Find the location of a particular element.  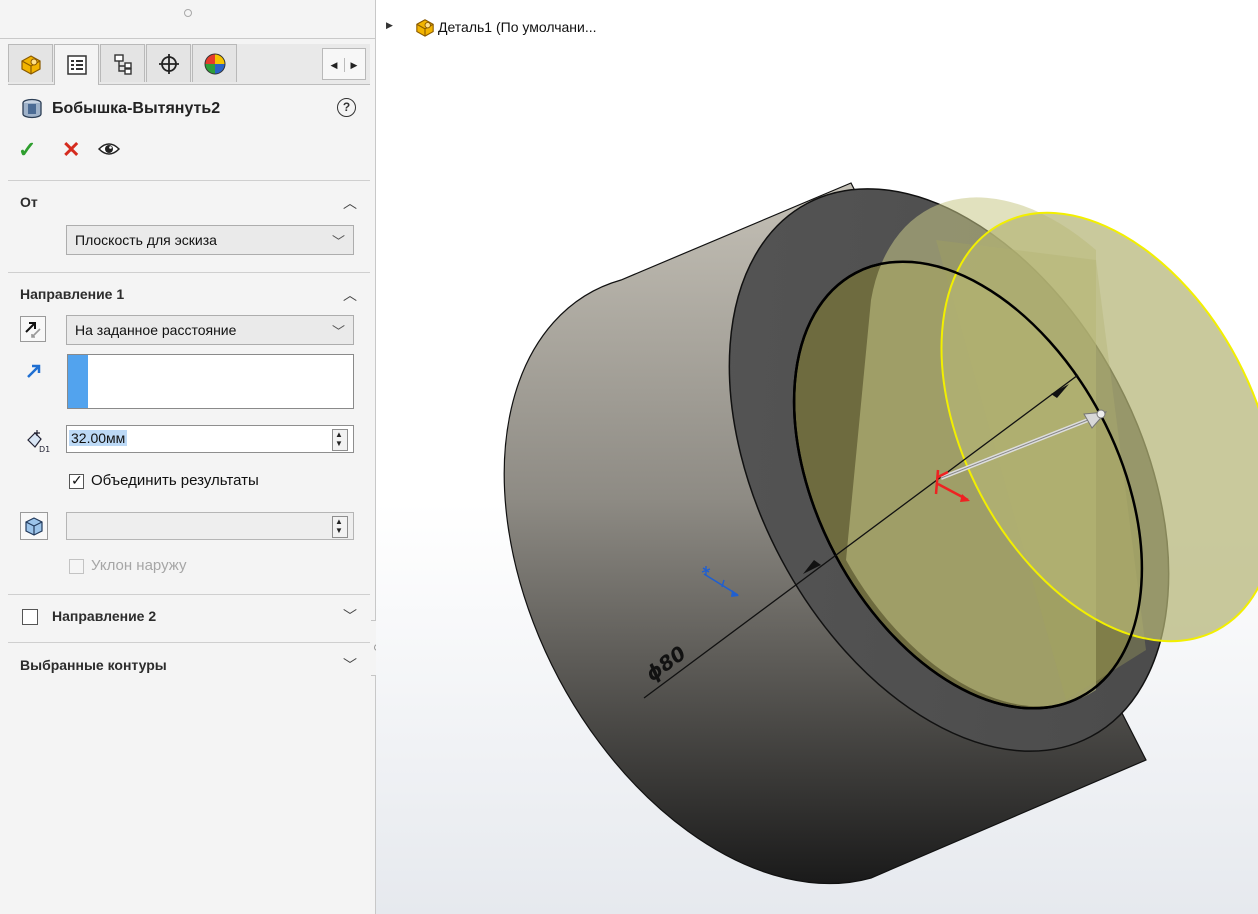

configuration-manager-icon is located at coordinates (122, 64).